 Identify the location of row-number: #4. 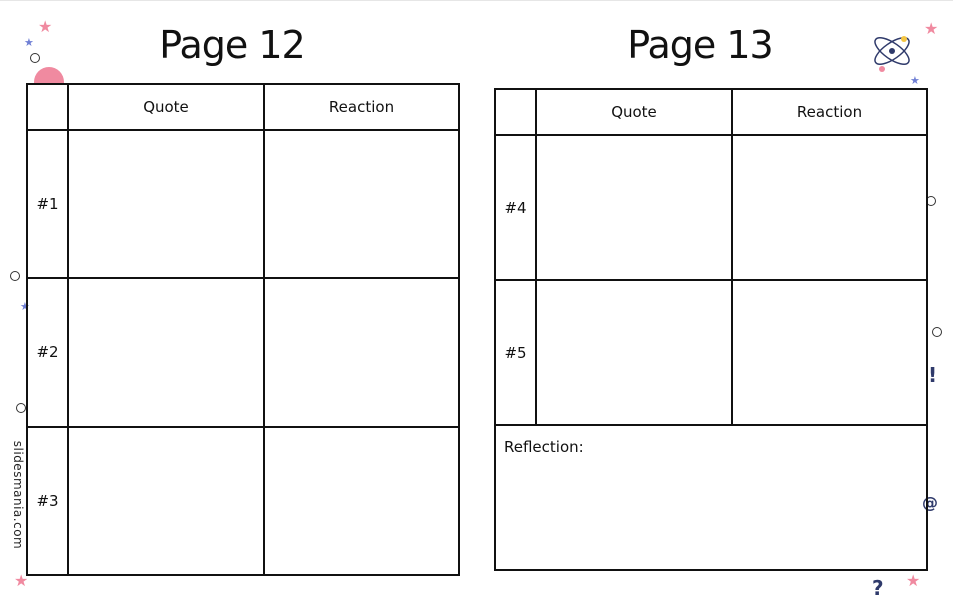
(515, 207).